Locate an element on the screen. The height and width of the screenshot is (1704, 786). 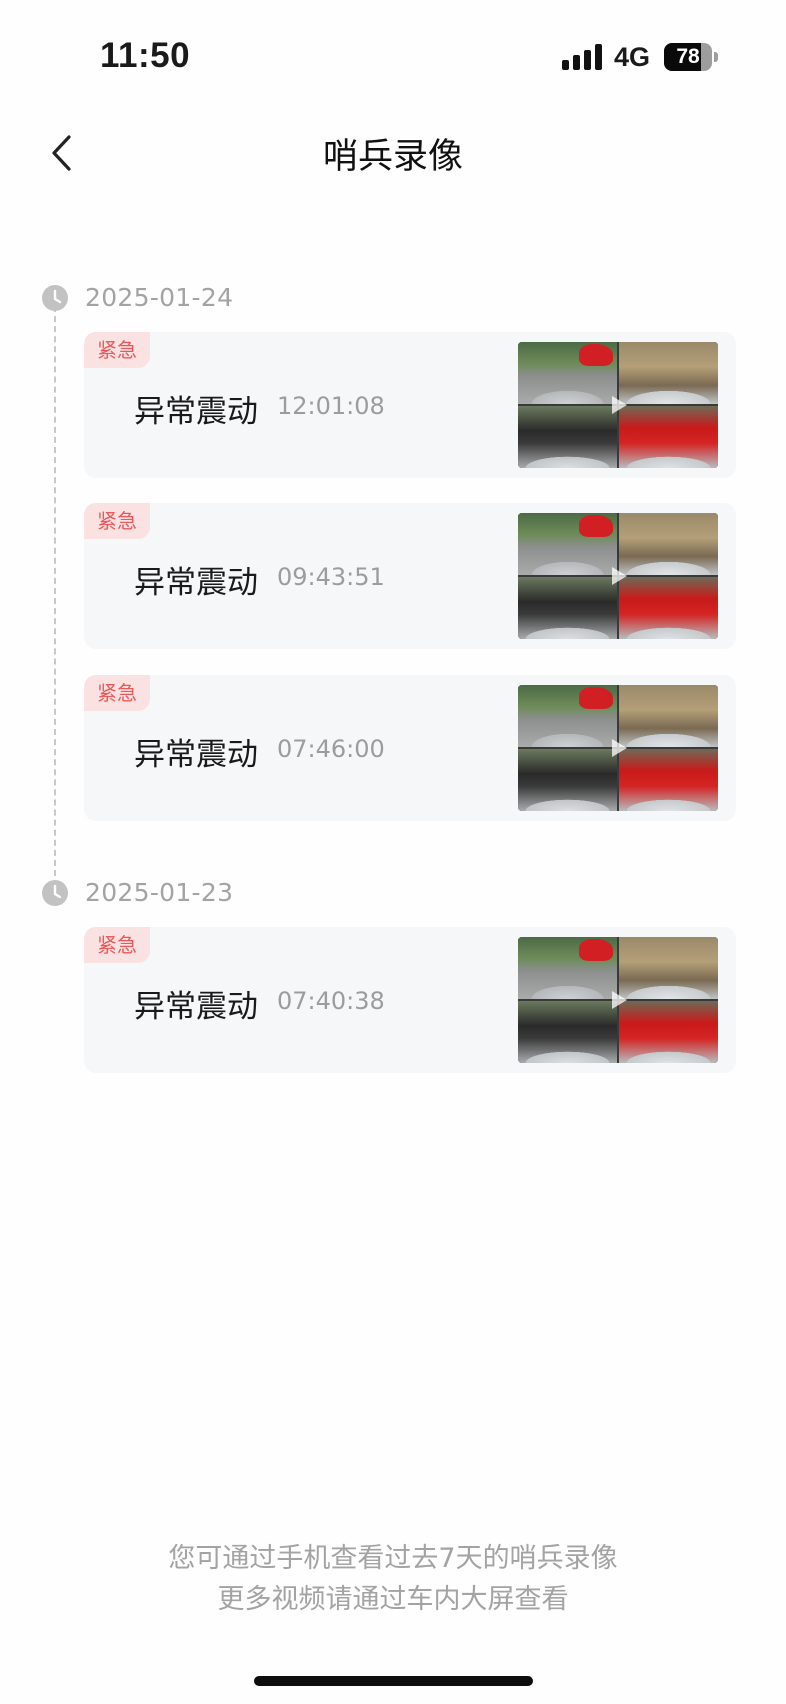
event-time: 09:43:51 is located at coordinates (331, 577).